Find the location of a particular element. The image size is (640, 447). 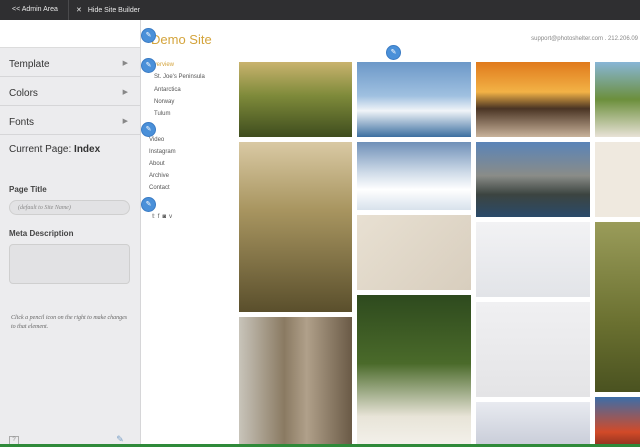

nav-item-tulum: Tulum is located at coordinates (162, 114).